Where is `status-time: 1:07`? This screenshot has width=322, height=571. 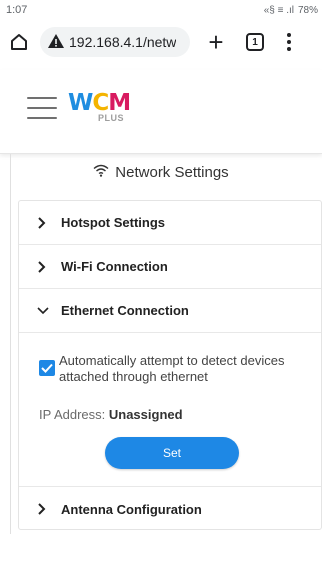 status-time: 1:07 is located at coordinates (17, 10).